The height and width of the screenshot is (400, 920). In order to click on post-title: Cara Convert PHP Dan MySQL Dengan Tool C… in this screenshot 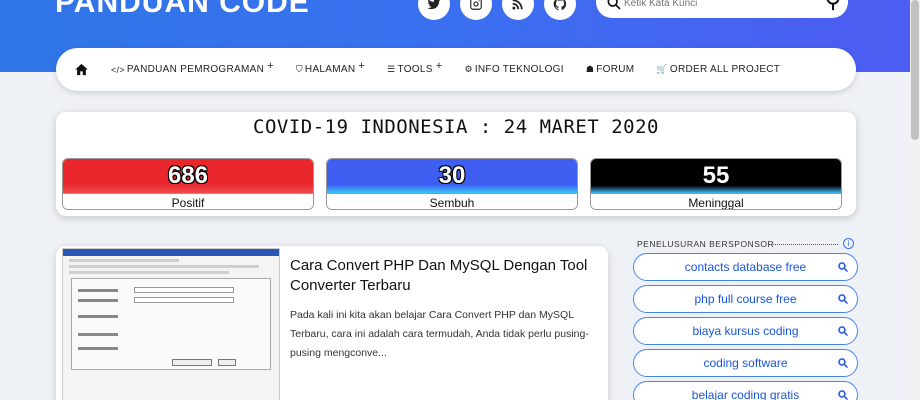, I will do `click(440, 276)`.